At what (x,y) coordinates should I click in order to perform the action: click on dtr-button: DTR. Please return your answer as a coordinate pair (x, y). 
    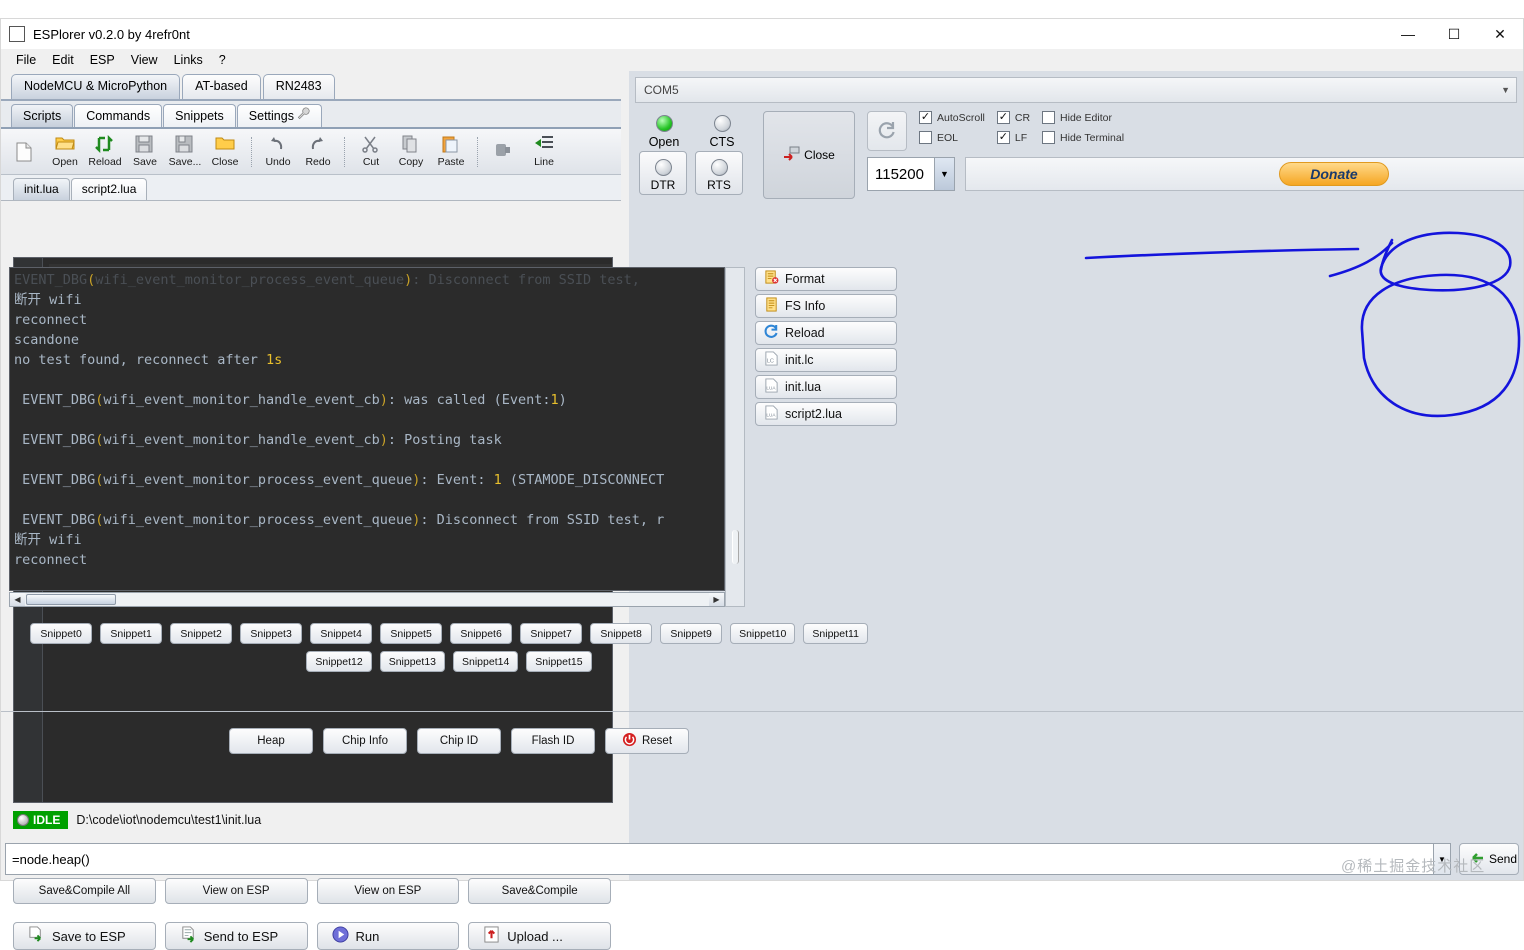
    Looking at the image, I should click on (663, 173).